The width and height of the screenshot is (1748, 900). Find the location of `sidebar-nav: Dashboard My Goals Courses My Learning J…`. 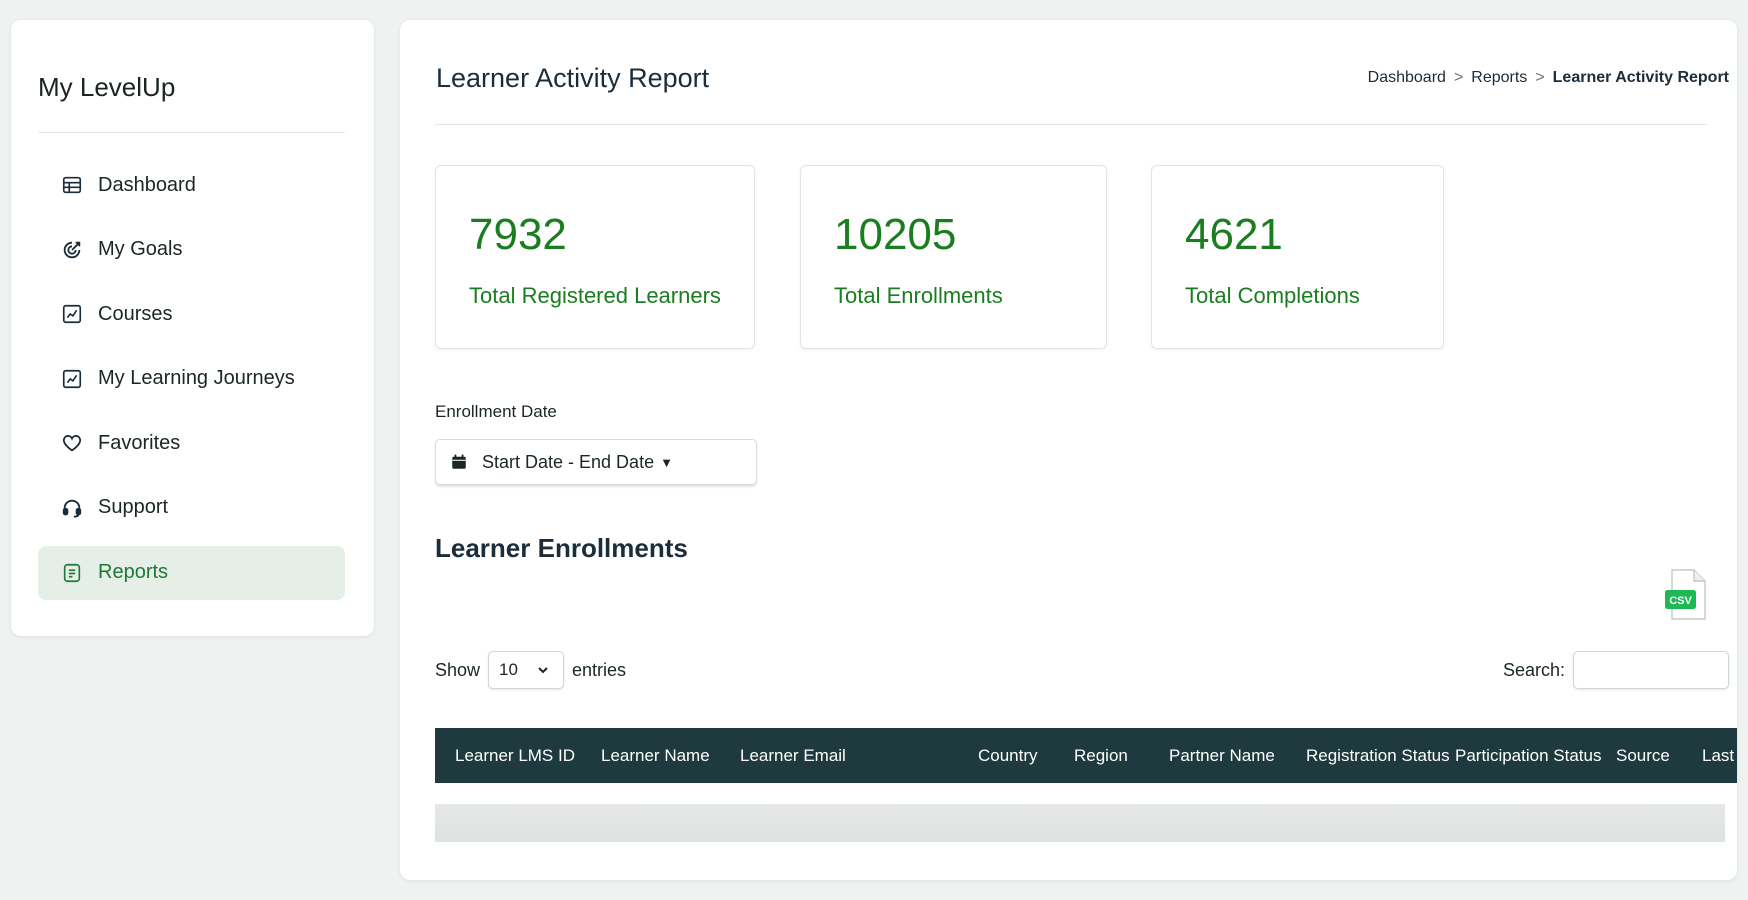

sidebar-nav: Dashboard My Goals Courses My Learning J… is located at coordinates (191, 384).